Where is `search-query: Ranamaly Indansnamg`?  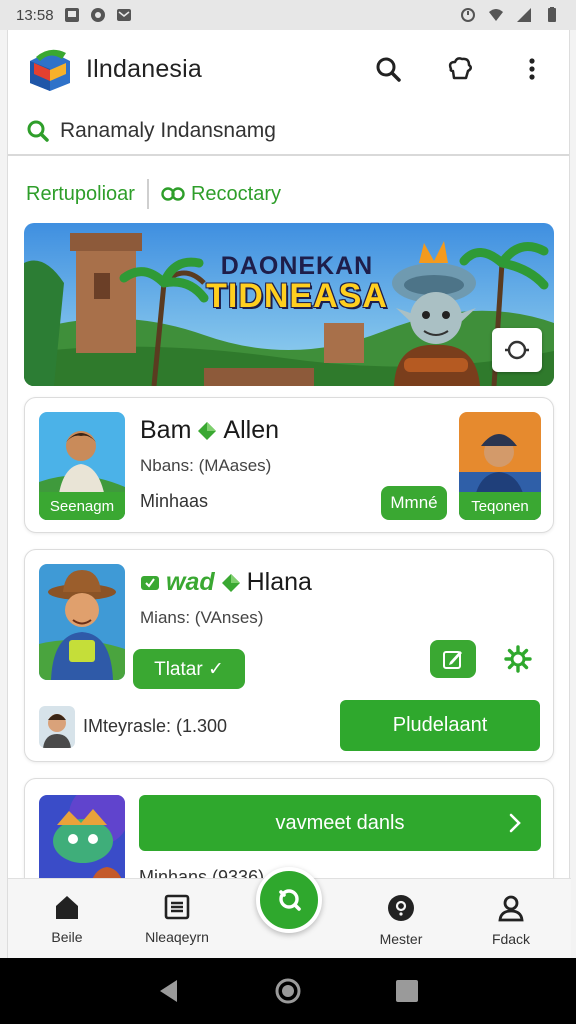
search-query: Ranamaly Indansnamg is located at coordinates (168, 130).